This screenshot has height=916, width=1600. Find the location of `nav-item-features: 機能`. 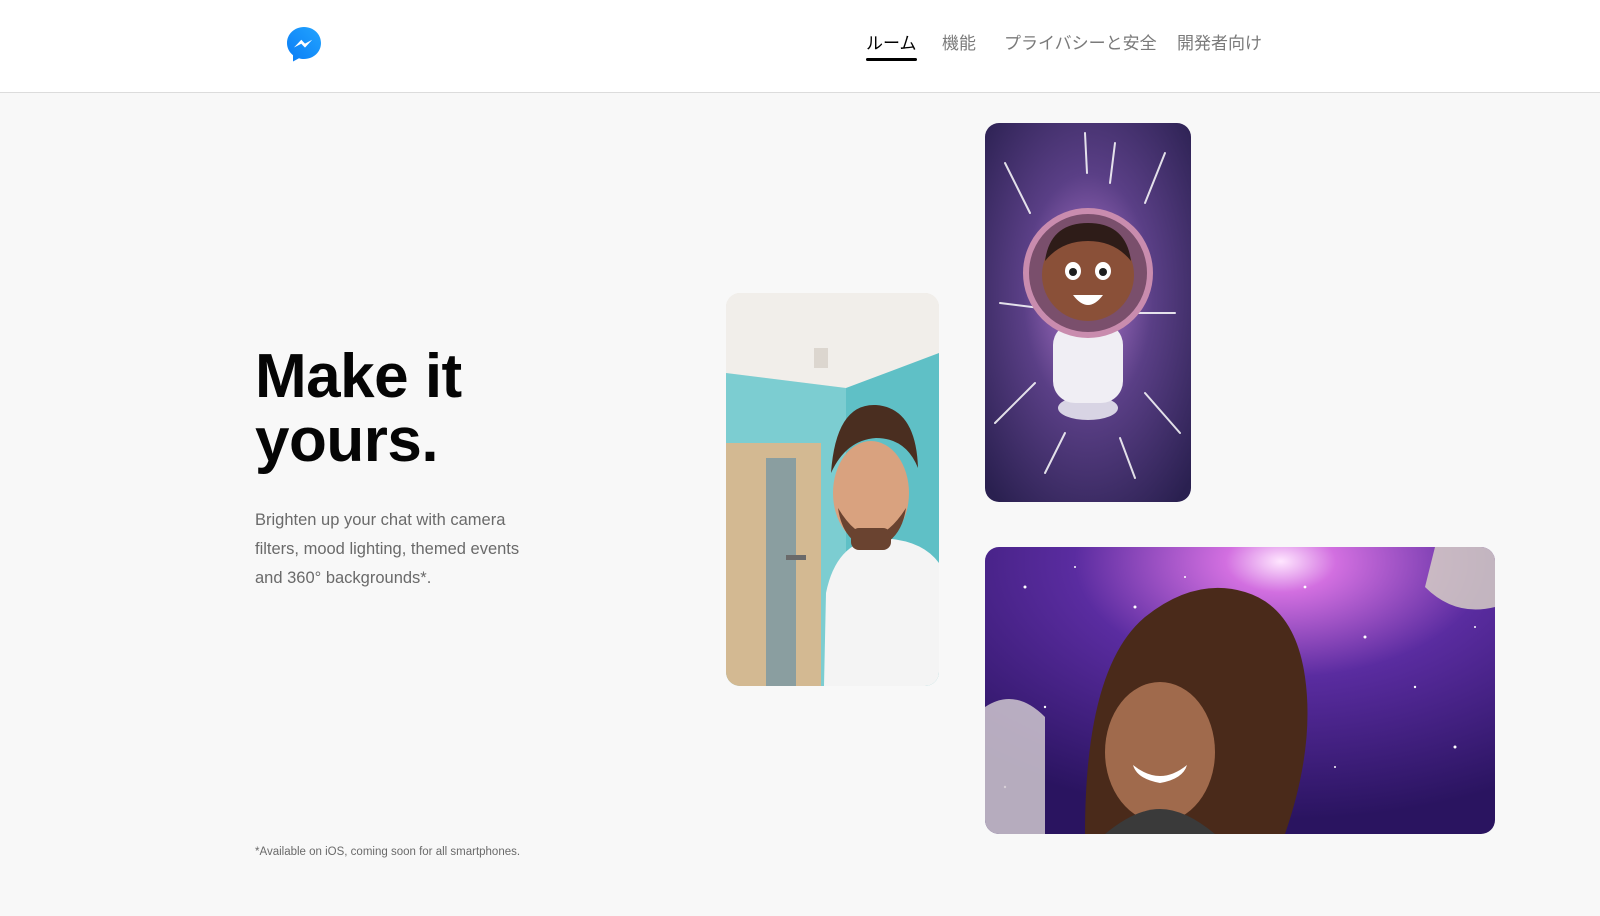

nav-item-features: 機能 is located at coordinates (959, 44).